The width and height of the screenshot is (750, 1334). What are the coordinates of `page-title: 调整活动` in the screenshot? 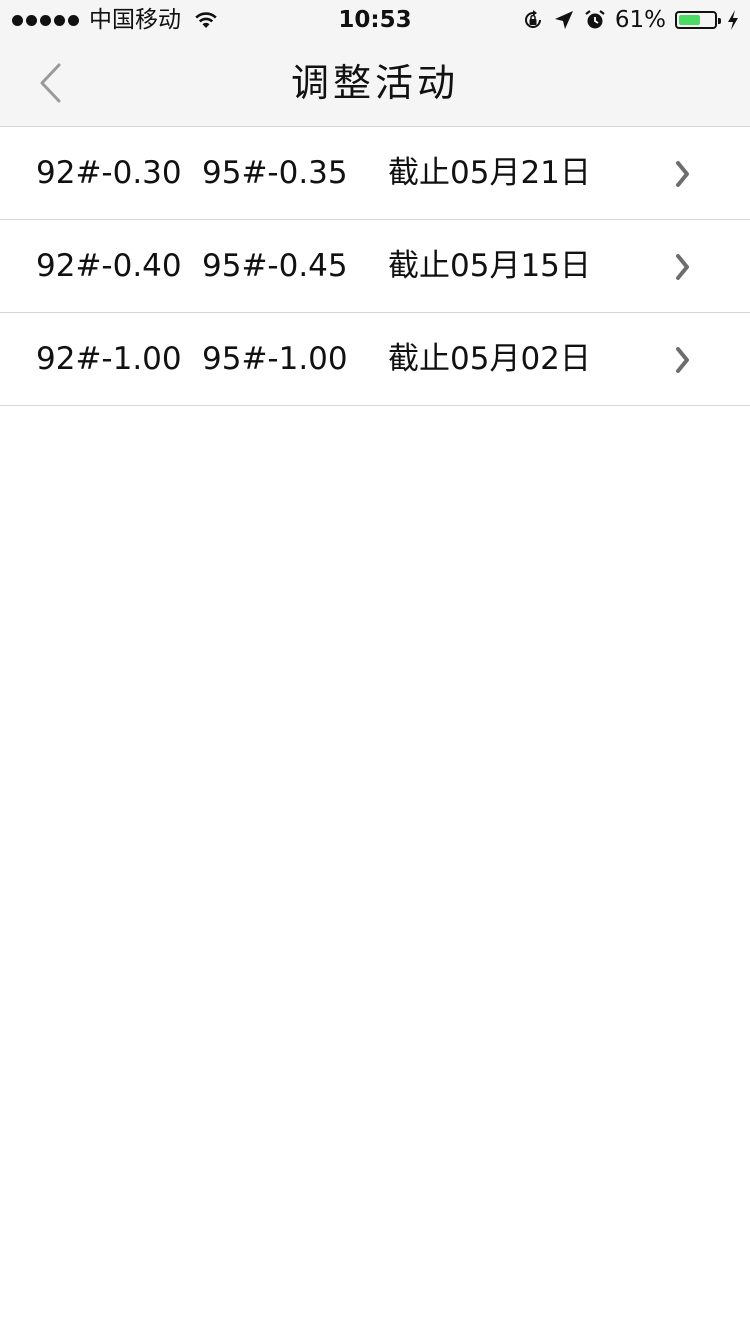 It's located at (374, 83).